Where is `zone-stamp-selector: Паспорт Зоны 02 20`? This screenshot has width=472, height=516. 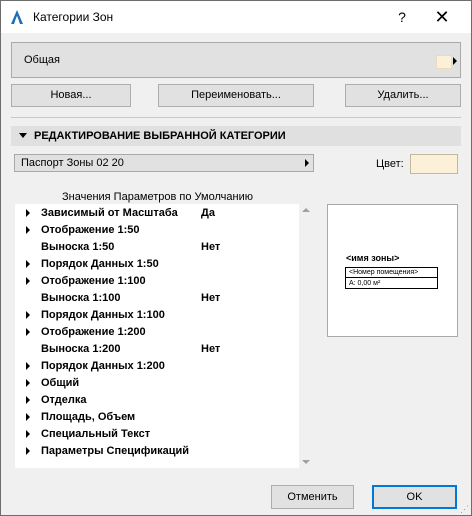
zone-stamp-selector: Паспорт Зоны 02 20 is located at coordinates (164, 163).